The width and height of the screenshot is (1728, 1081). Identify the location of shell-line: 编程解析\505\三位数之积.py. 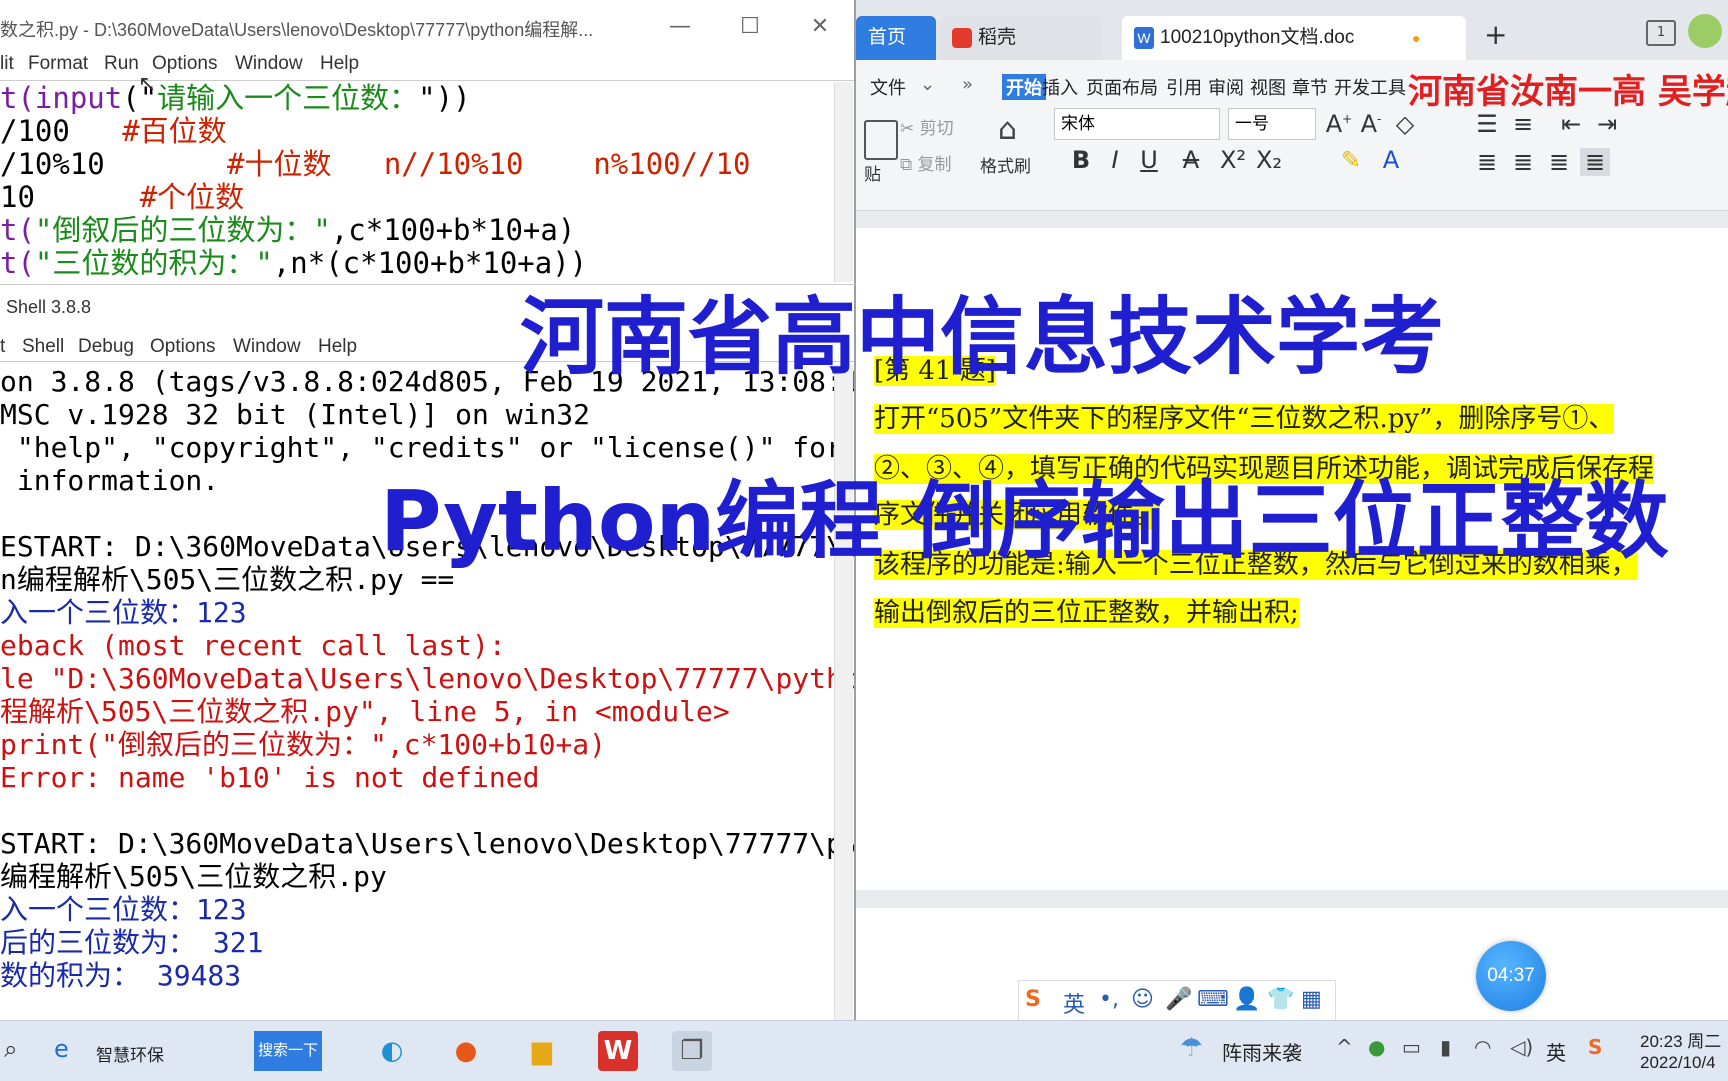
(193, 876).